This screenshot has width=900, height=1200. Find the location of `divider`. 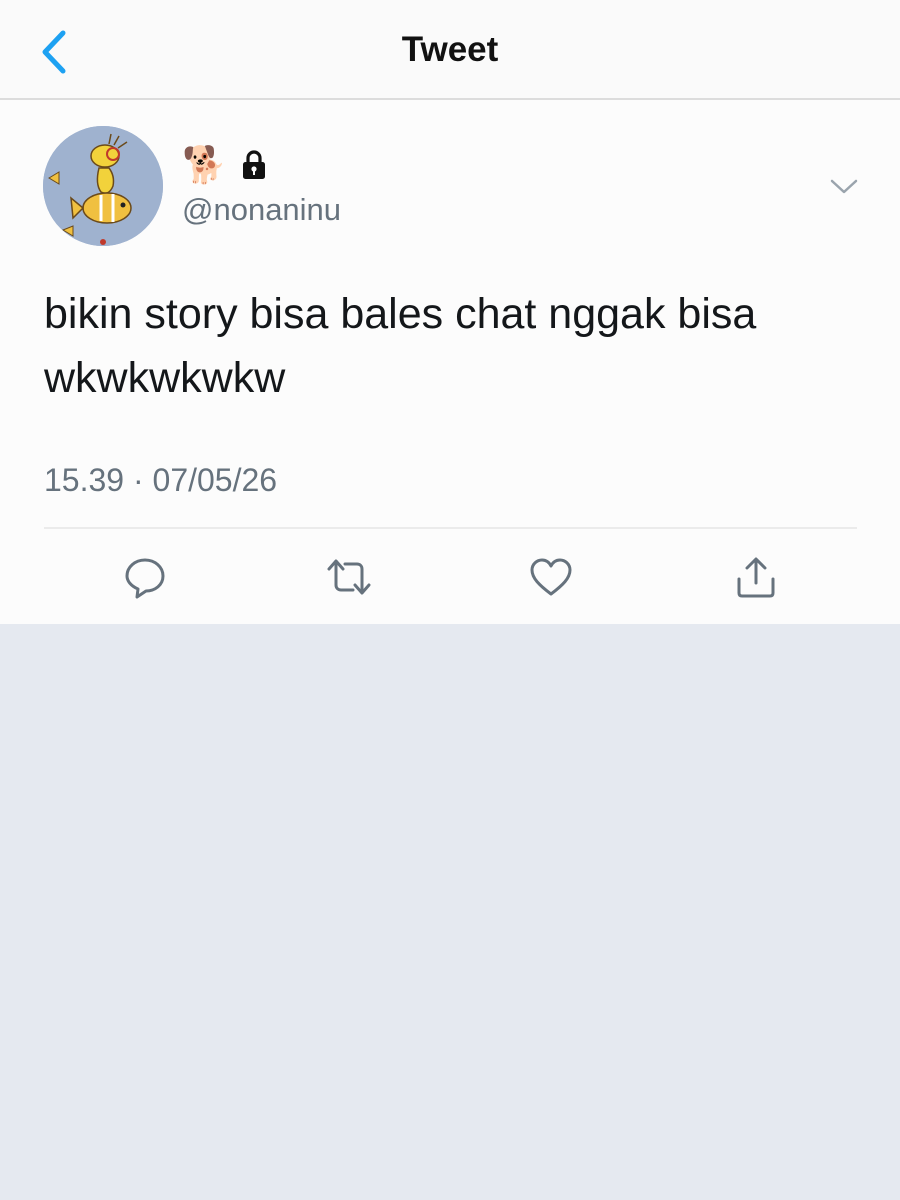

divider is located at coordinates (450, 528).